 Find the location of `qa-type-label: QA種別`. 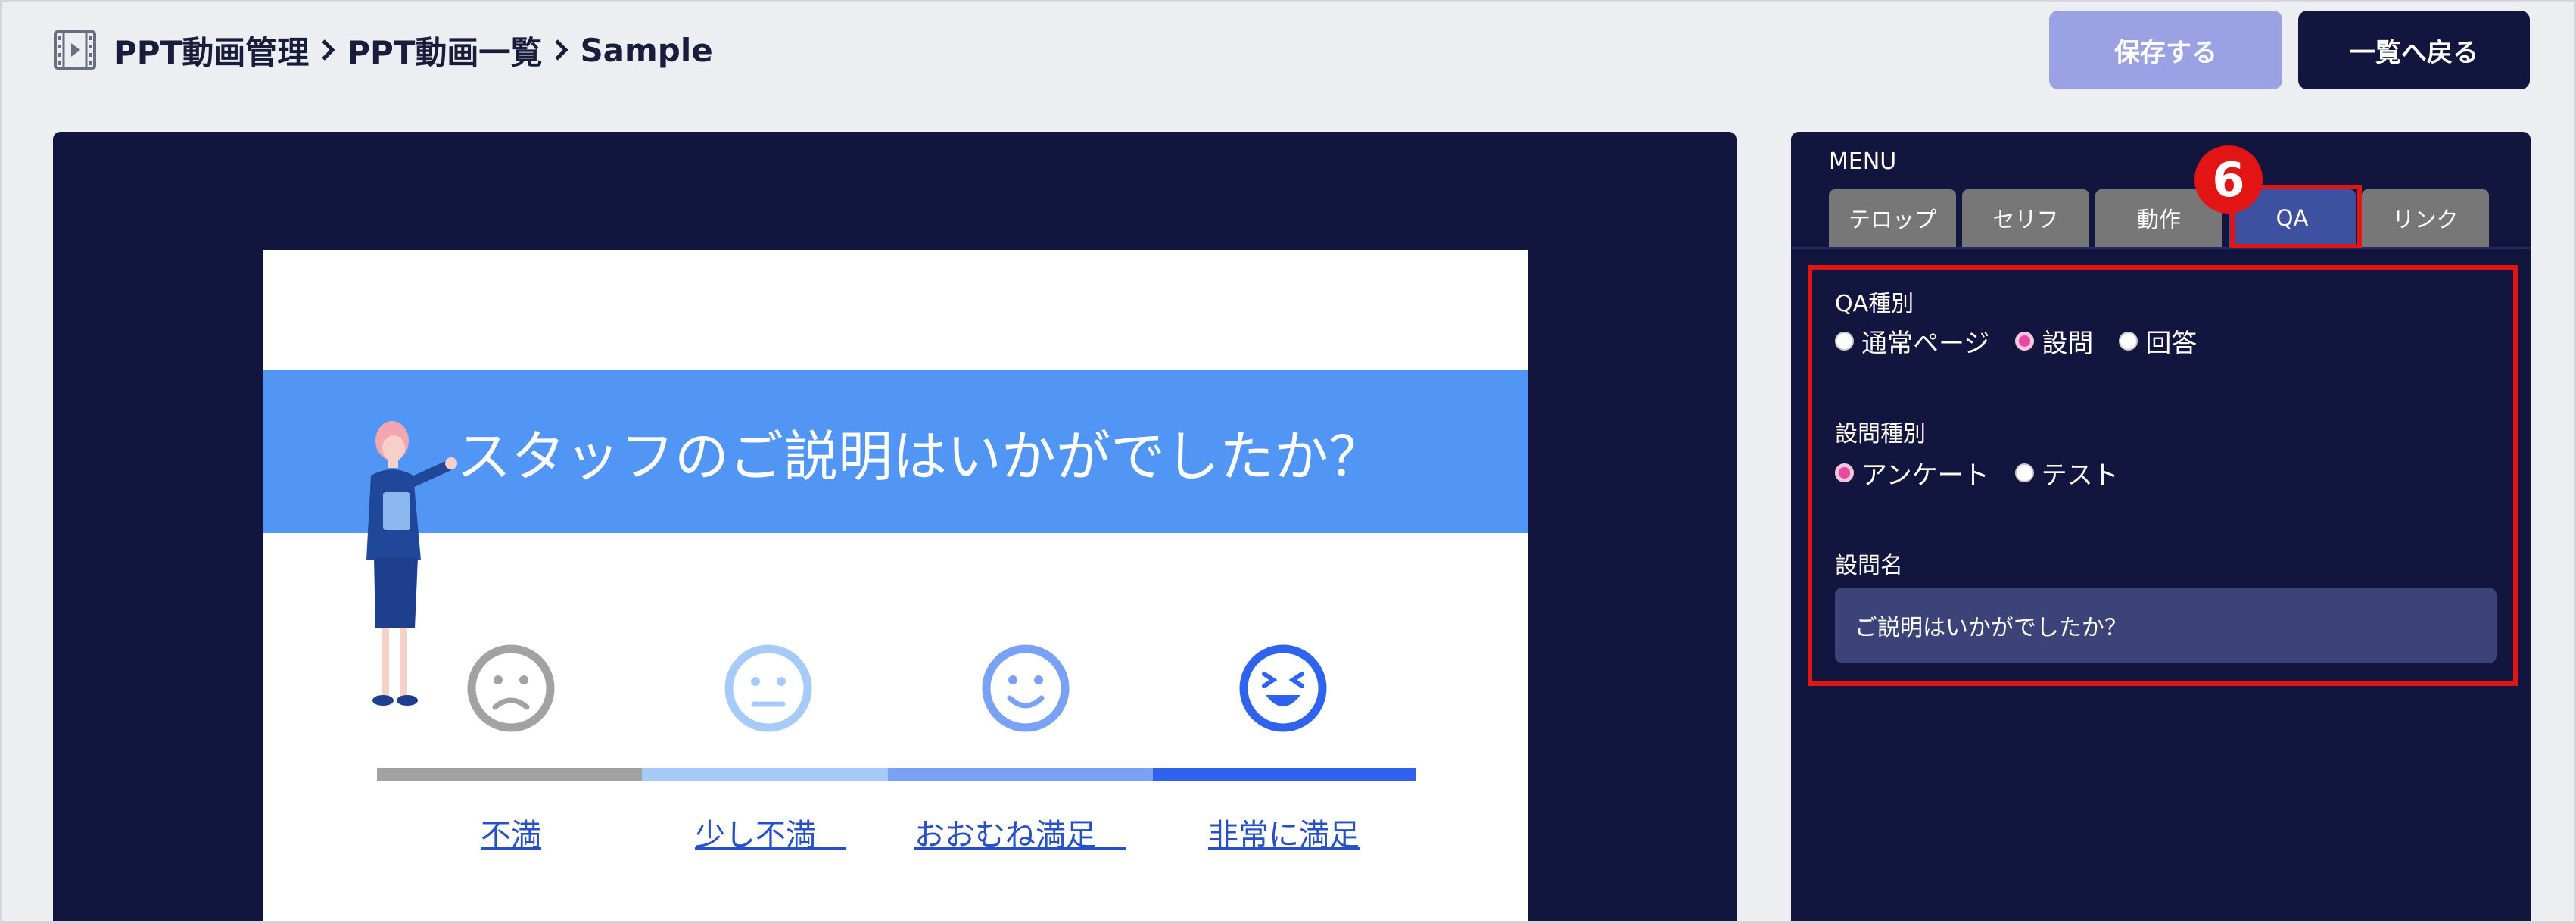

qa-type-label: QA種別 is located at coordinates (1875, 304).